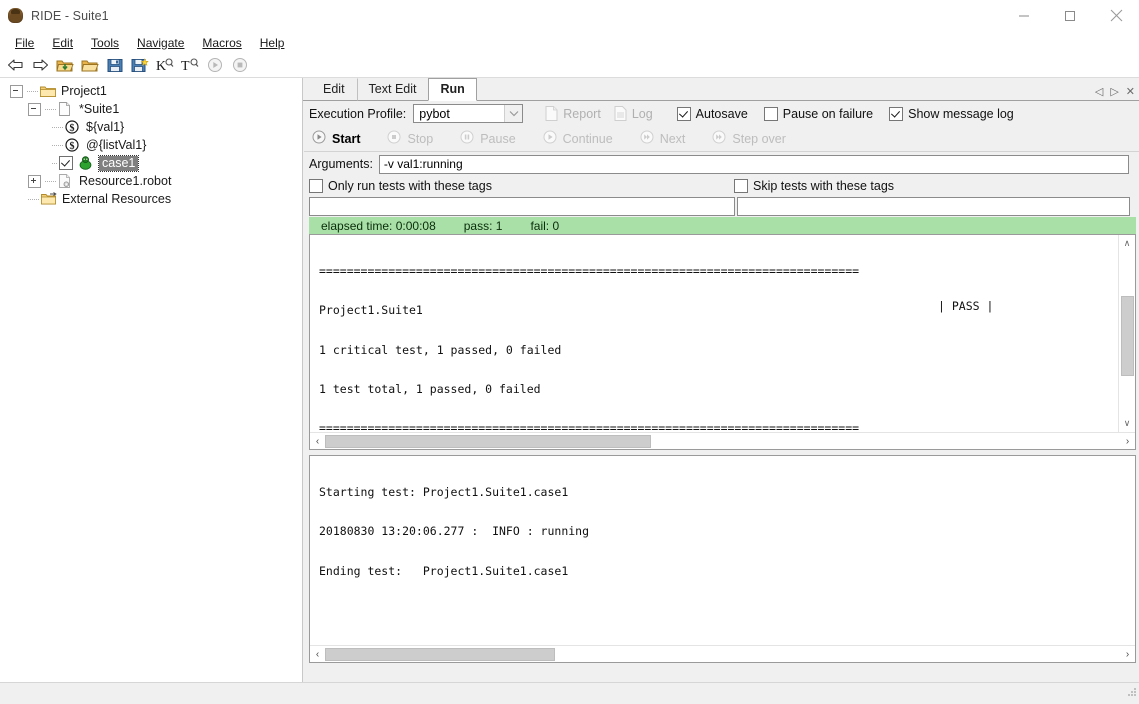  I want to click on menu-file-label: File, so click(25, 42).